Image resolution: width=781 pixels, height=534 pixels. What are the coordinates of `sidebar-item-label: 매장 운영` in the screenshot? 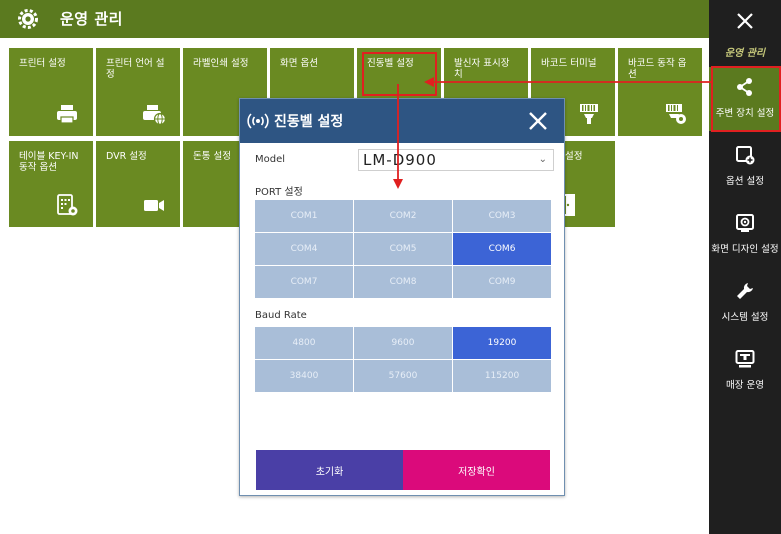 It's located at (745, 385).